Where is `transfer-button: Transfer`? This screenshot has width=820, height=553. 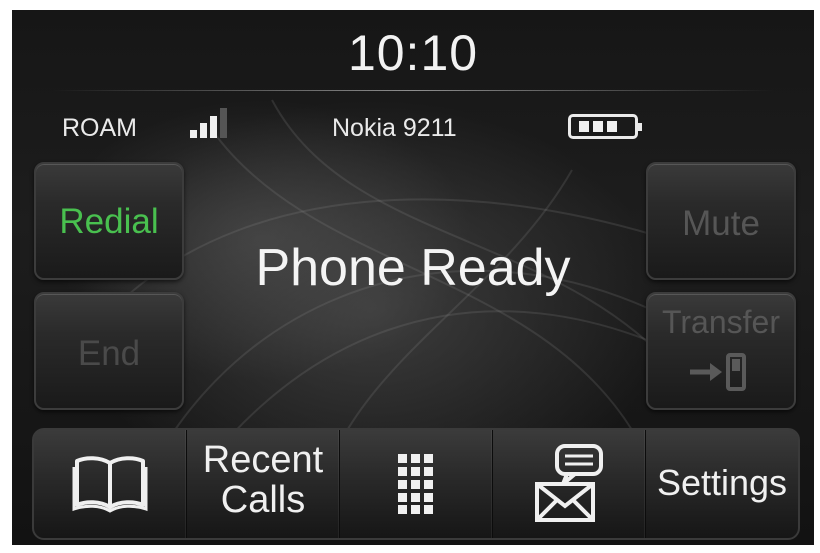 transfer-button: Transfer is located at coordinates (721, 351).